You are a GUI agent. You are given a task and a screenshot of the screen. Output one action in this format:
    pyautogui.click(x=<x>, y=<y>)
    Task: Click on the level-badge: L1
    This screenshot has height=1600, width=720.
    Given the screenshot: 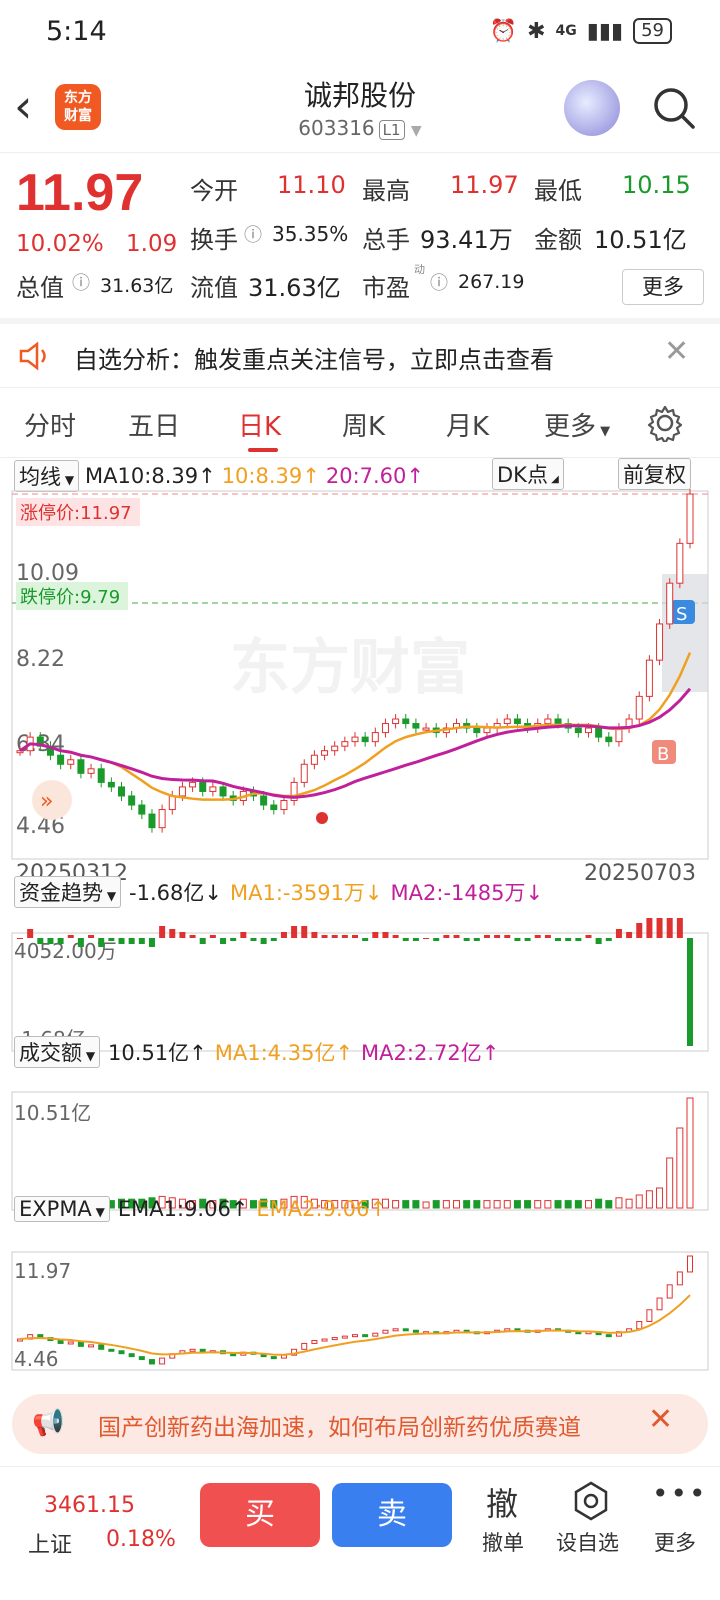 What is the action you would take?
    pyautogui.click(x=391, y=130)
    